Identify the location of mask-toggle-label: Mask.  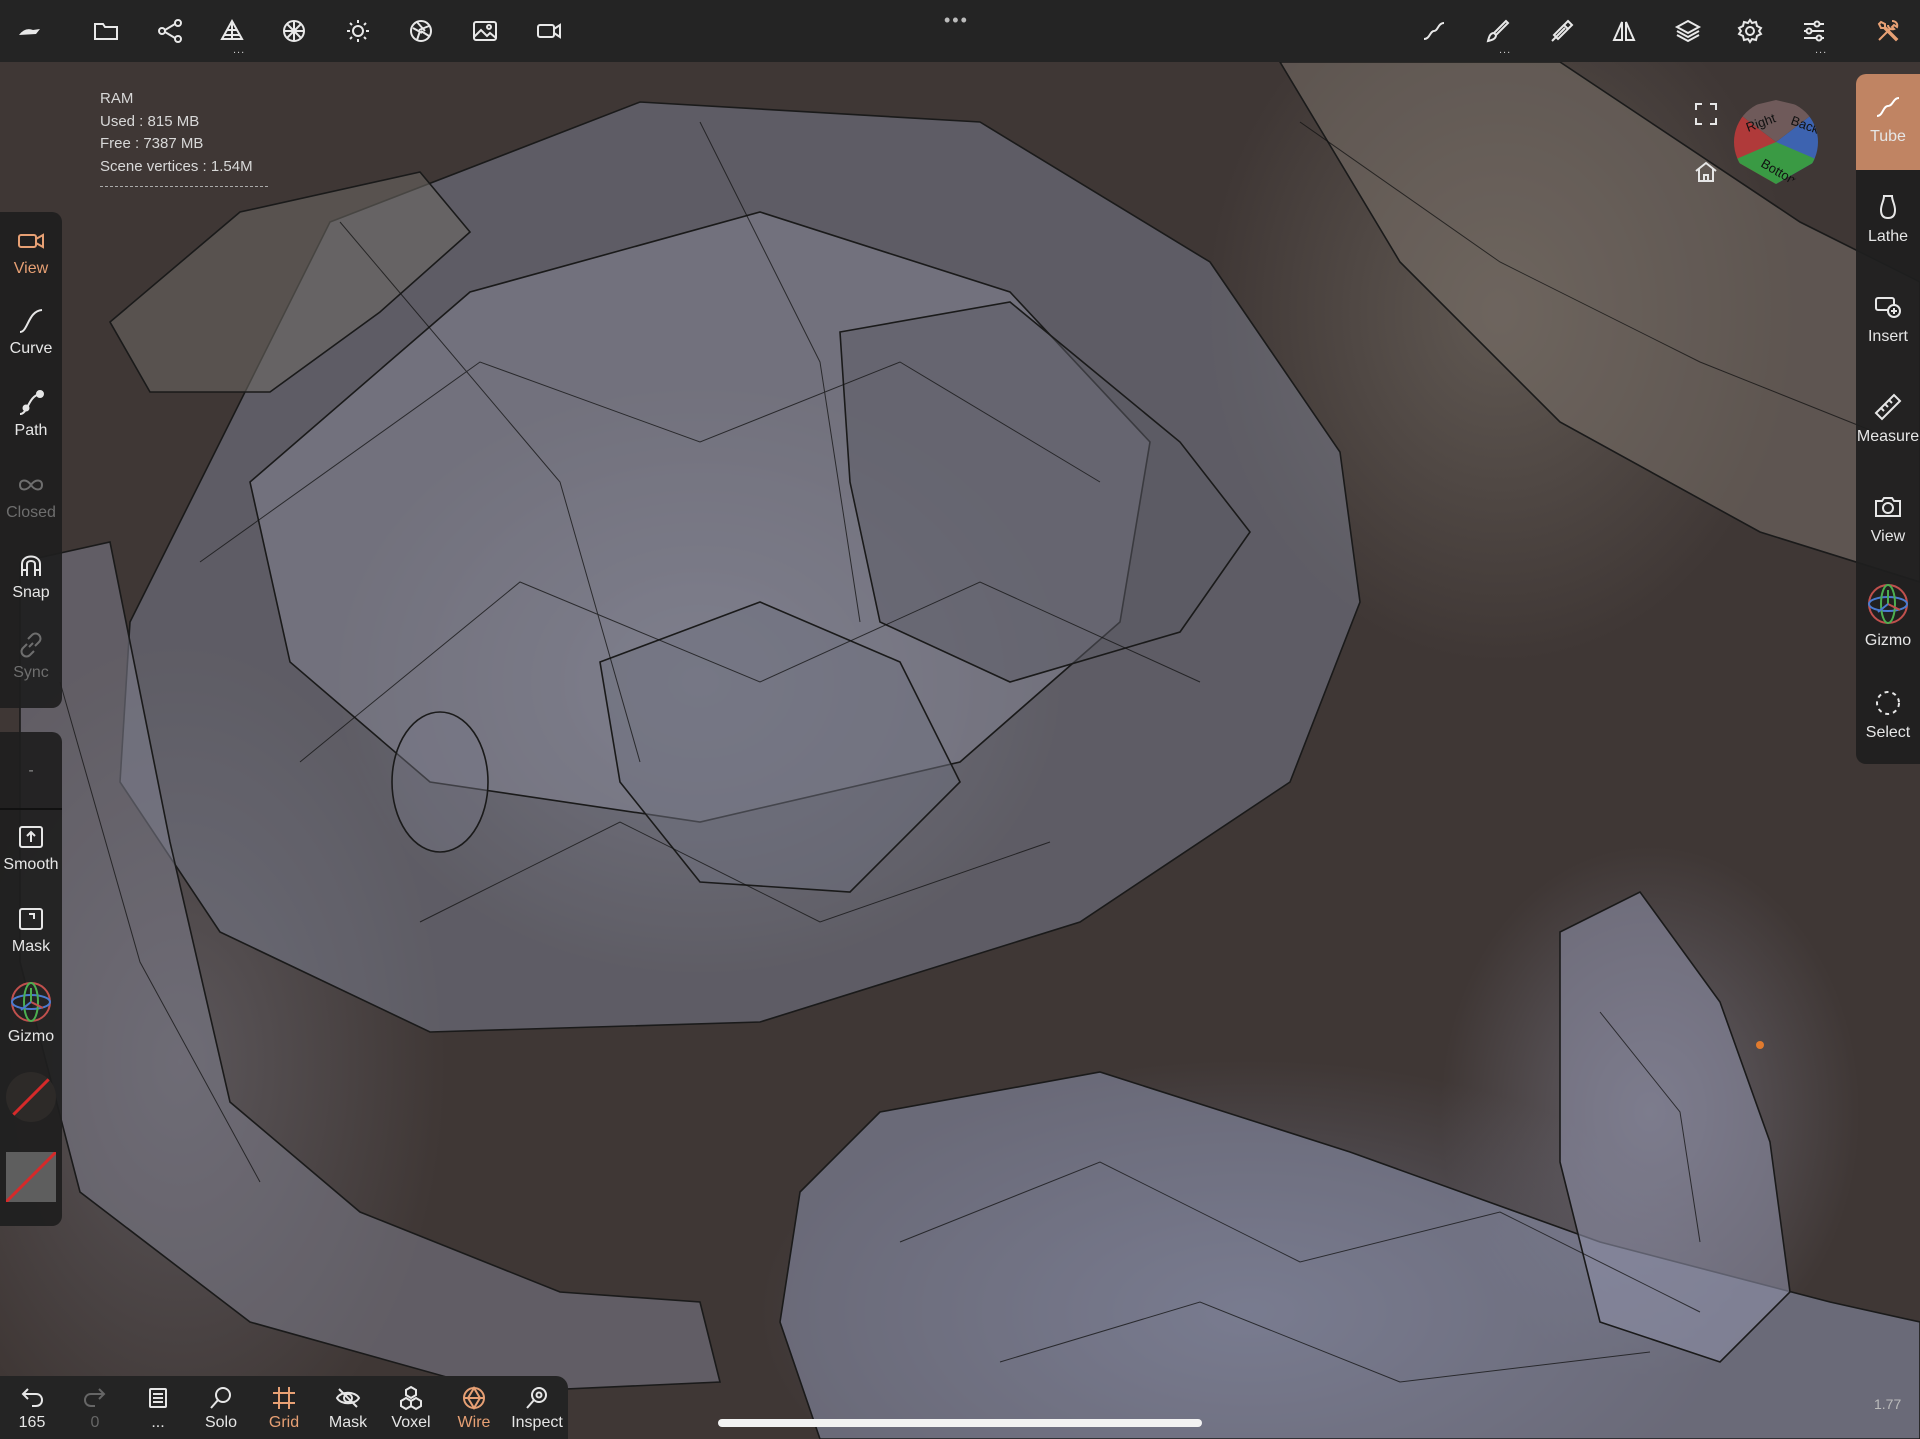
(348, 1422).